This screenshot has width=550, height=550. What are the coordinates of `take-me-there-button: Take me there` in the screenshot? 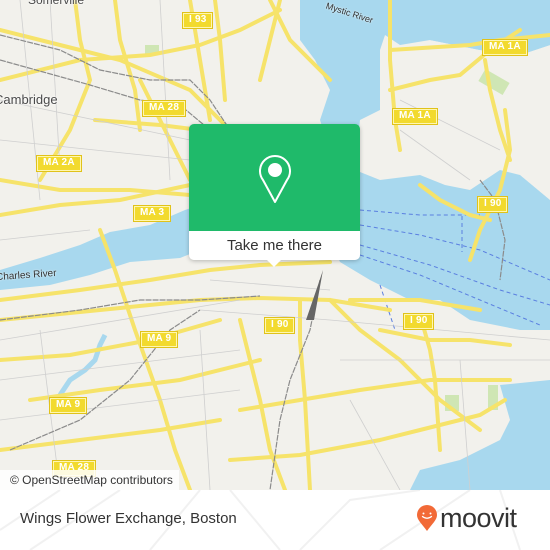 It's located at (274, 245).